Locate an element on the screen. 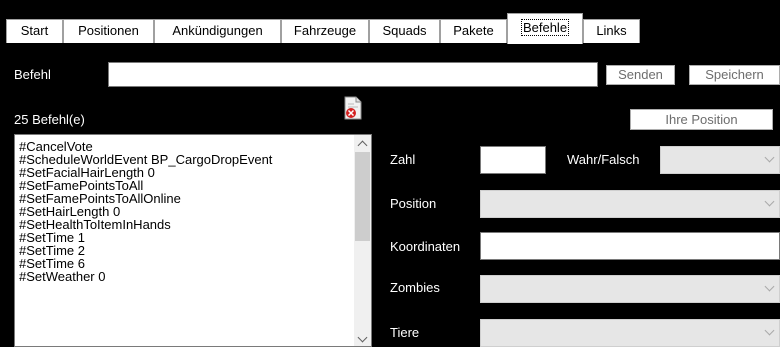 Image resolution: width=780 pixels, height=347 pixels. position-label: Position is located at coordinates (413, 203).